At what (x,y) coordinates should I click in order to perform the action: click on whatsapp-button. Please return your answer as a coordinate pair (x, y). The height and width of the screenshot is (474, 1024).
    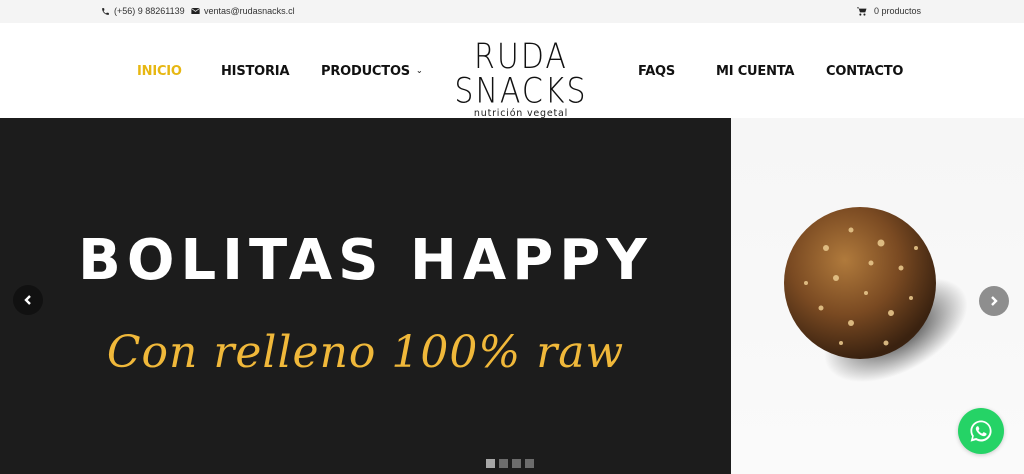
    Looking at the image, I should click on (981, 431).